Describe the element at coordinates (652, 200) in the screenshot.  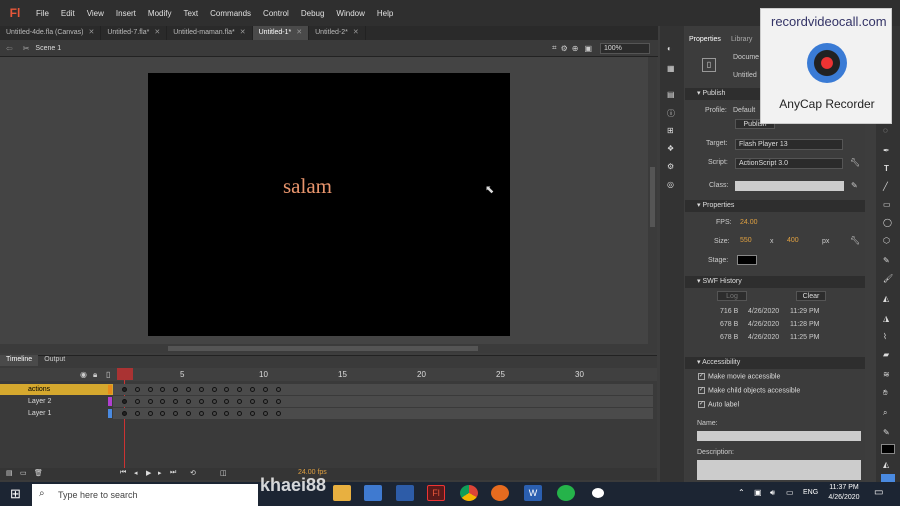
I see `vertical-scrollbar` at that location.